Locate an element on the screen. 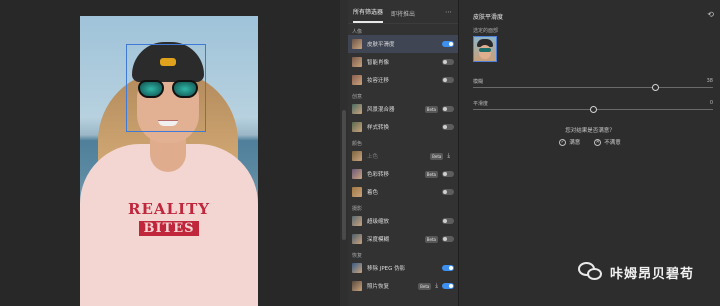 Image resolution: width=720 pixels, height=306 pixels. scrollbar-thumb is located at coordinates (344, 175).